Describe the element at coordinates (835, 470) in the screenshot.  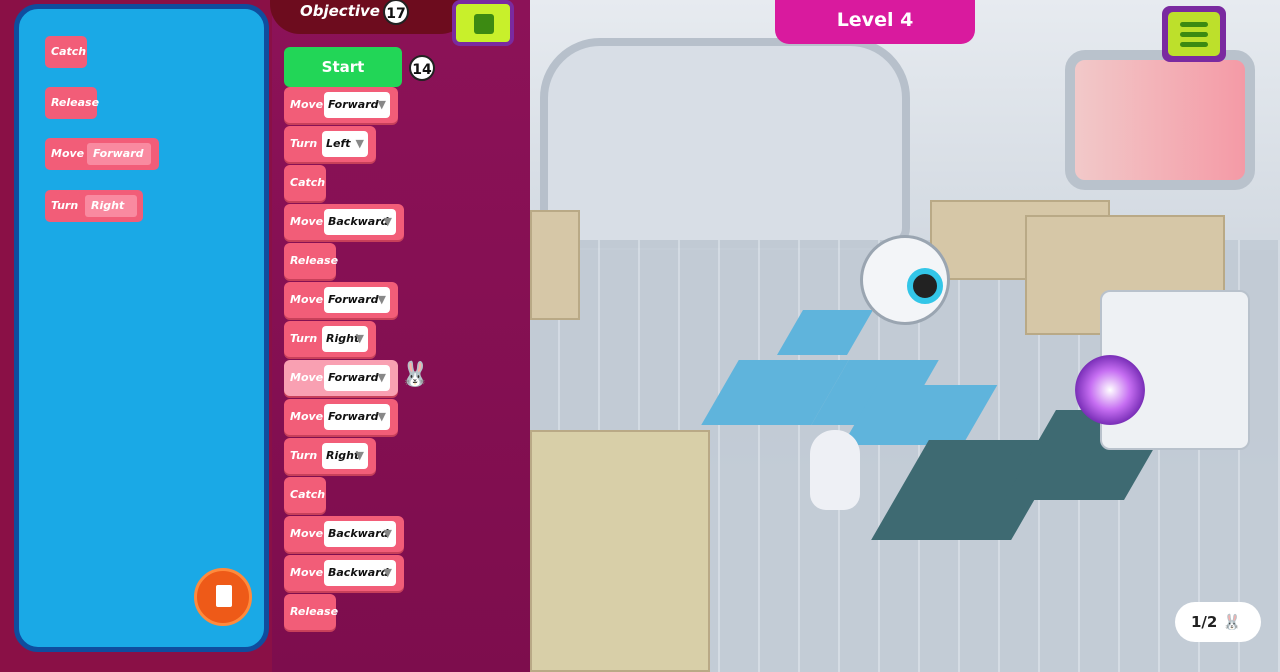
I see `rabbit` at that location.